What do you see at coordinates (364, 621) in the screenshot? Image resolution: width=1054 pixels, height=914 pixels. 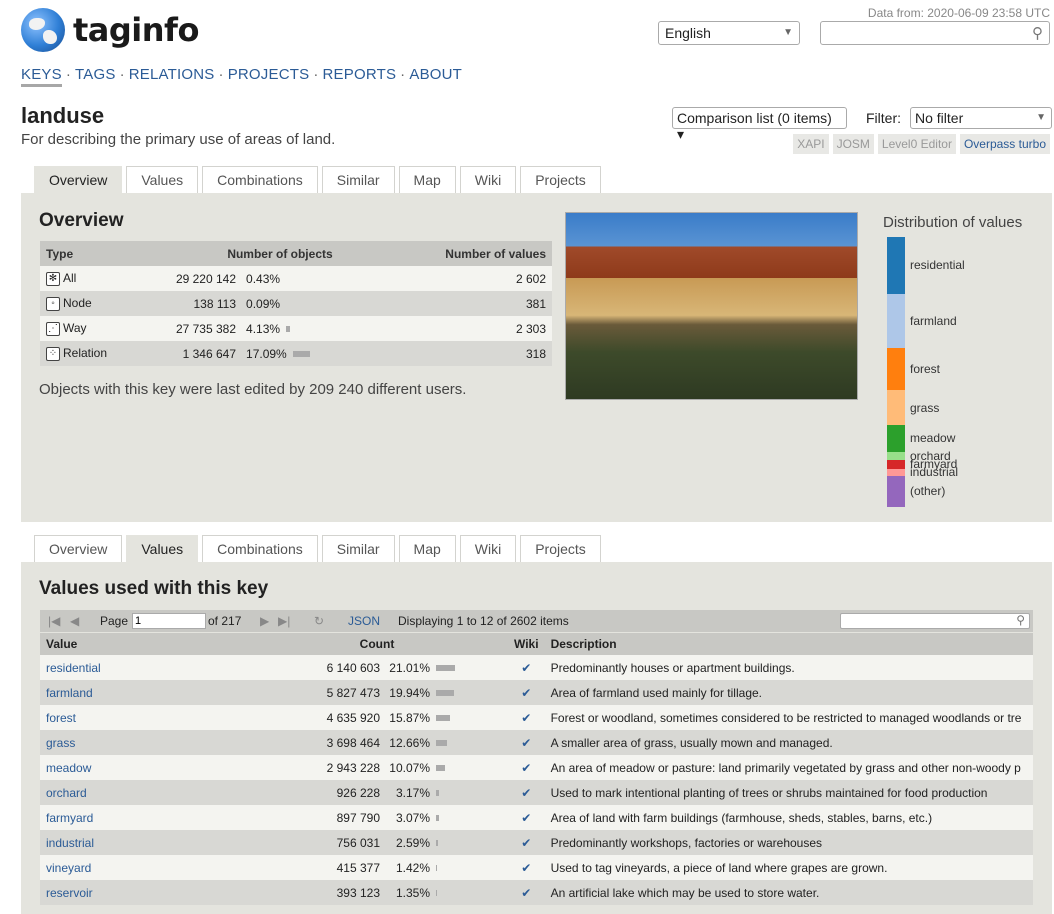 I see `json-link: JSON` at bounding box center [364, 621].